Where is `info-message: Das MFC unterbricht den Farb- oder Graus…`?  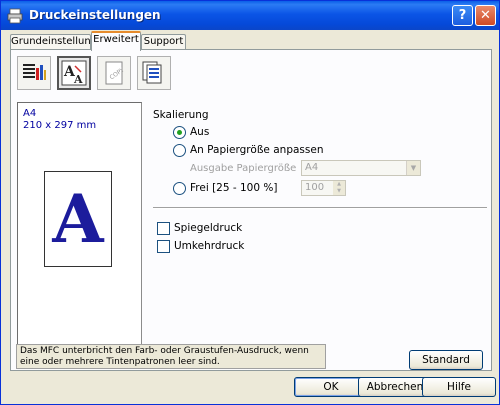 info-message: Das MFC unterbricht den Farb- oder Graus… is located at coordinates (171, 356).